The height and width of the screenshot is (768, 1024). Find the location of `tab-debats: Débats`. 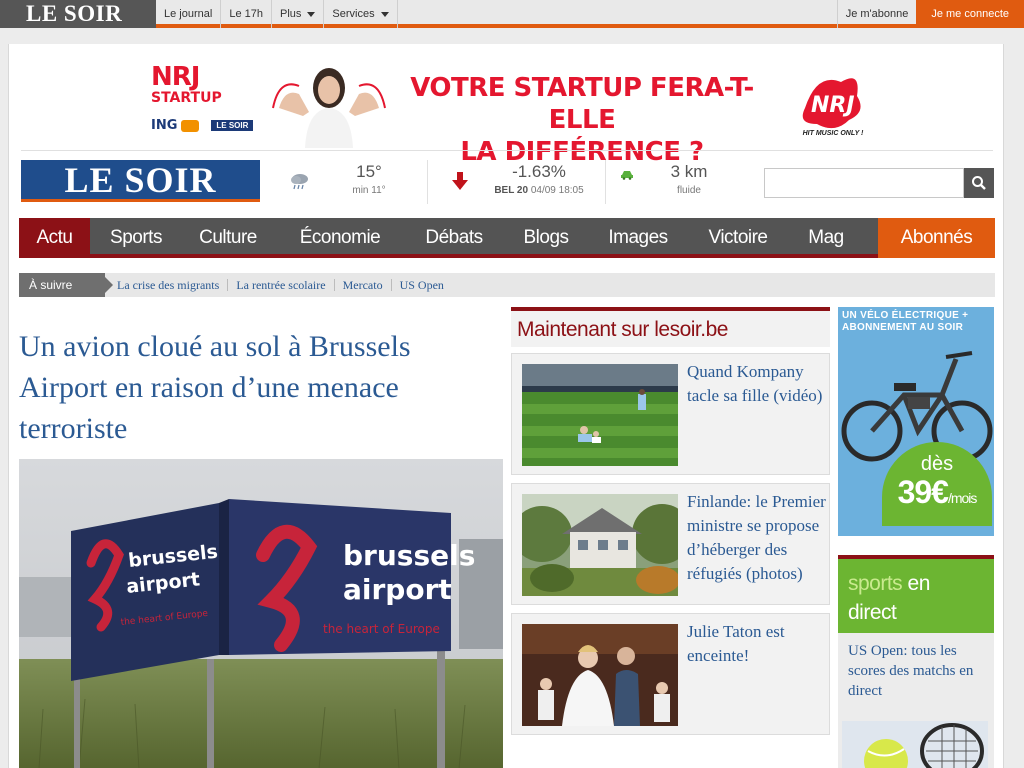

tab-debats: Débats is located at coordinates (454, 238).